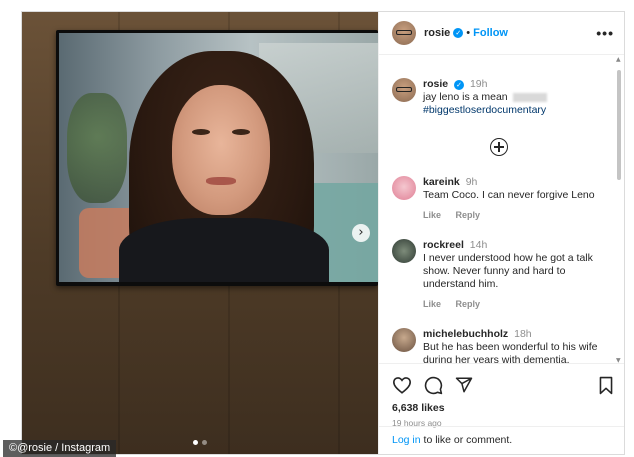 The image size is (634, 457). What do you see at coordinates (490, 33) in the screenshot?
I see `follow-button: Follow` at bounding box center [490, 33].